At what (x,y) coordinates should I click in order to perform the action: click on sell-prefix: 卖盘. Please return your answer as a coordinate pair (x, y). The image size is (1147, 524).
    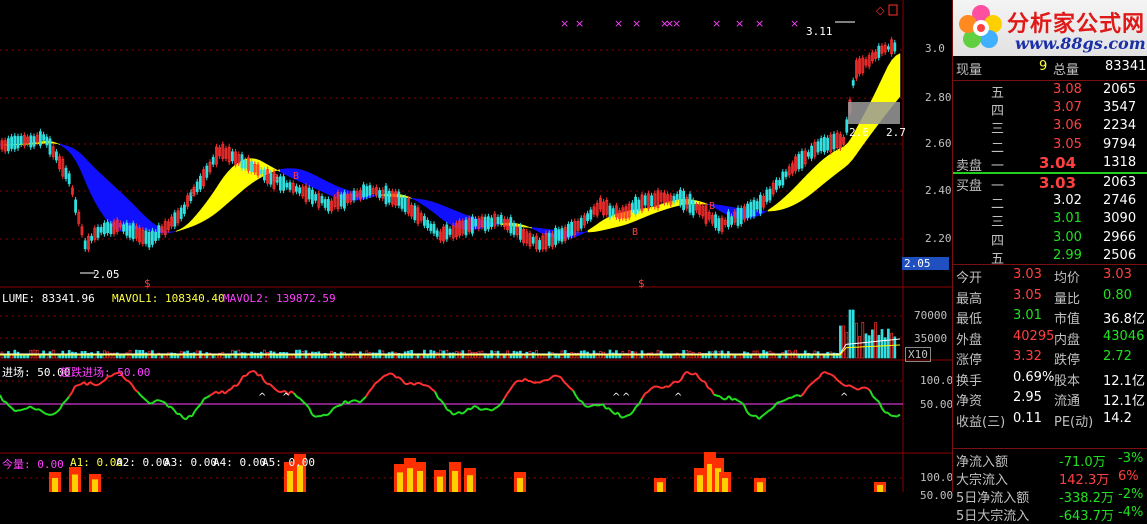
    Looking at the image, I should click on (969, 164).